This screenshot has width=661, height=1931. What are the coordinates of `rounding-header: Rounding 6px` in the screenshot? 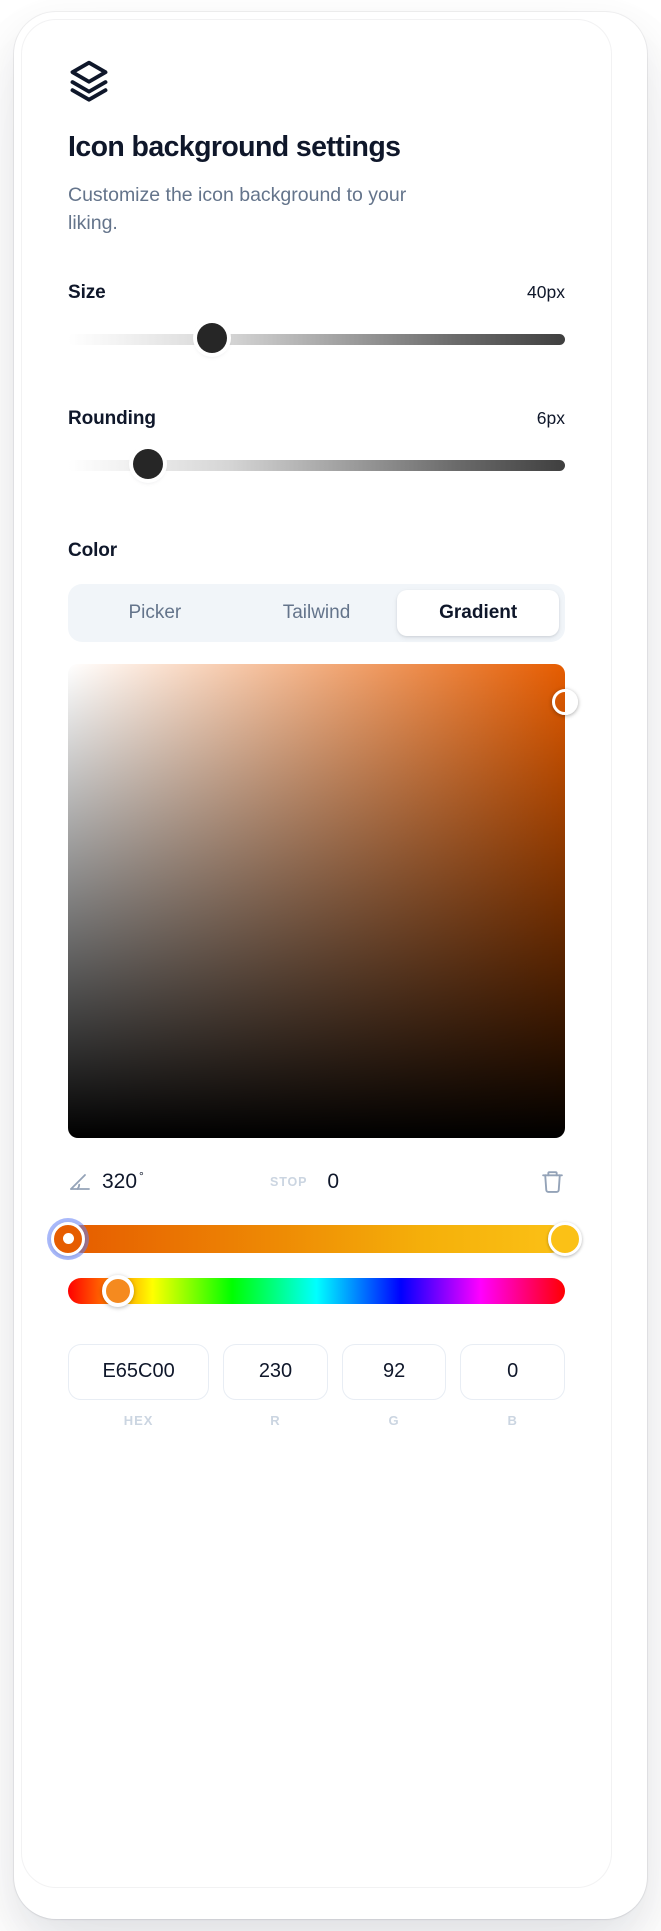 It's located at (316, 419).